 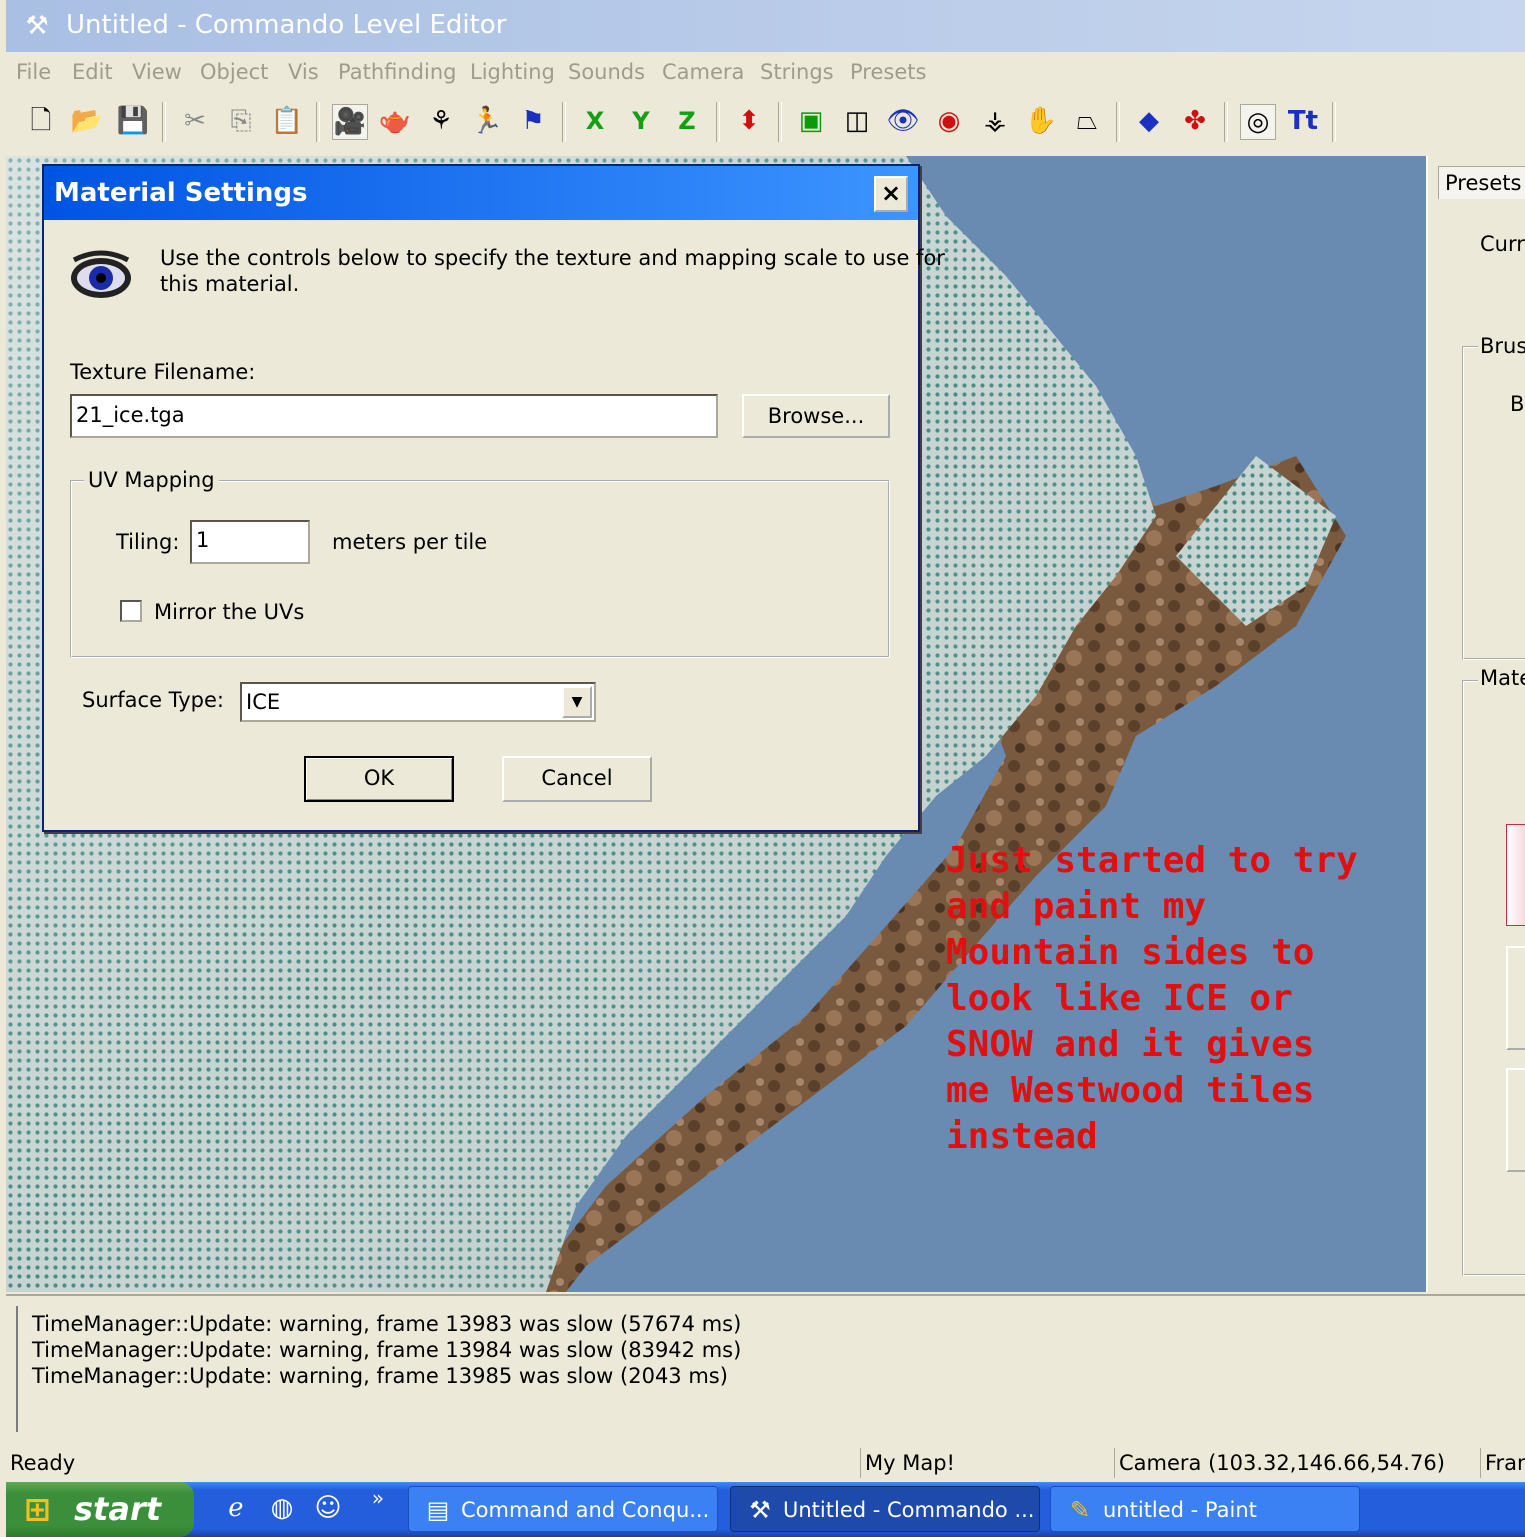 What do you see at coordinates (1180, 1510) in the screenshot?
I see `task-label: untitled - Paint` at bounding box center [1180, 1510].